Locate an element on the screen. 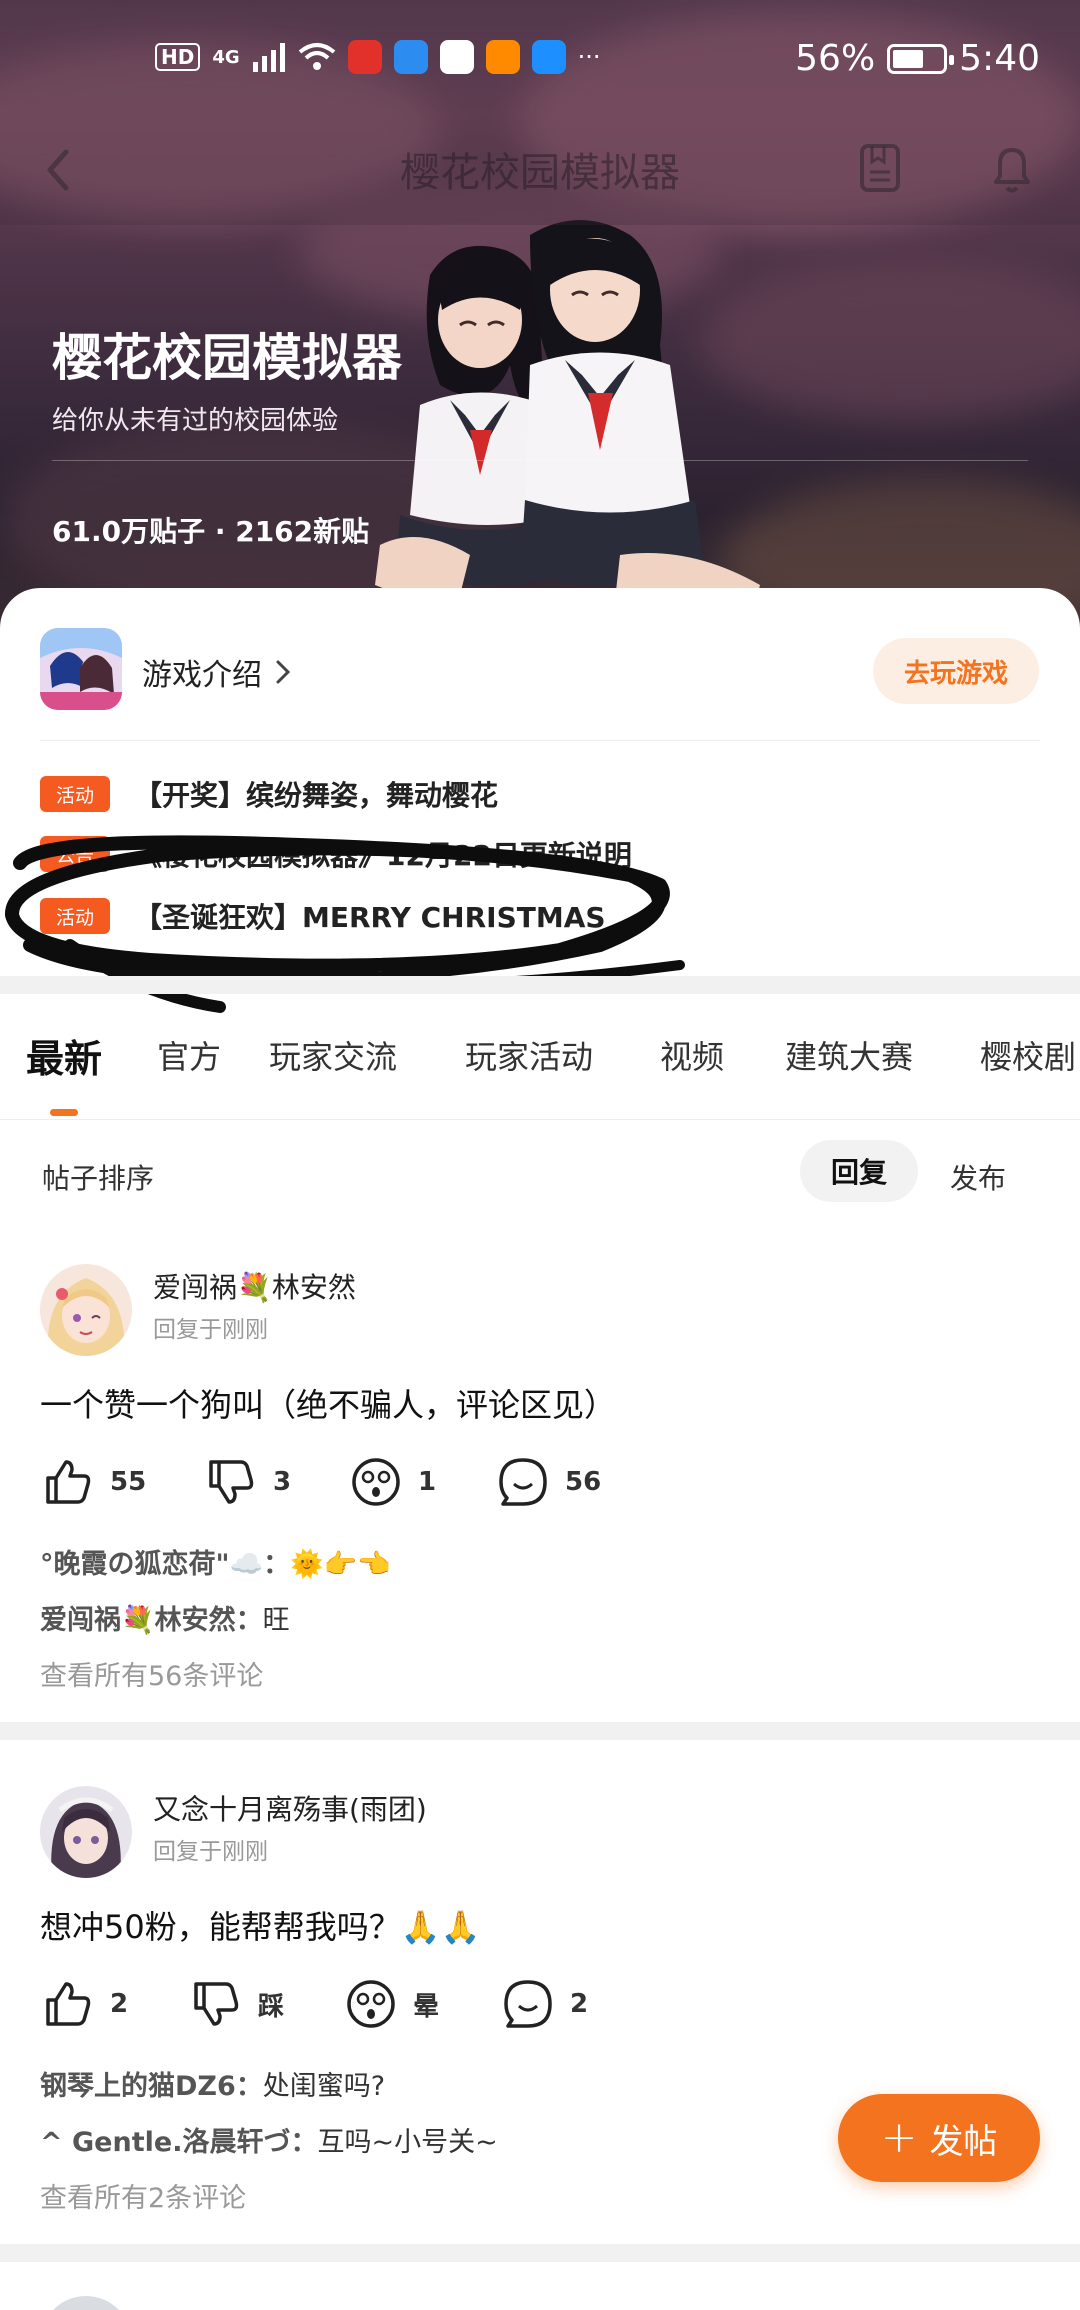 The height and width of the screenshot is (2310, 1080). post-time: 回复于刚刚 is located at coordinates (210, 1852).